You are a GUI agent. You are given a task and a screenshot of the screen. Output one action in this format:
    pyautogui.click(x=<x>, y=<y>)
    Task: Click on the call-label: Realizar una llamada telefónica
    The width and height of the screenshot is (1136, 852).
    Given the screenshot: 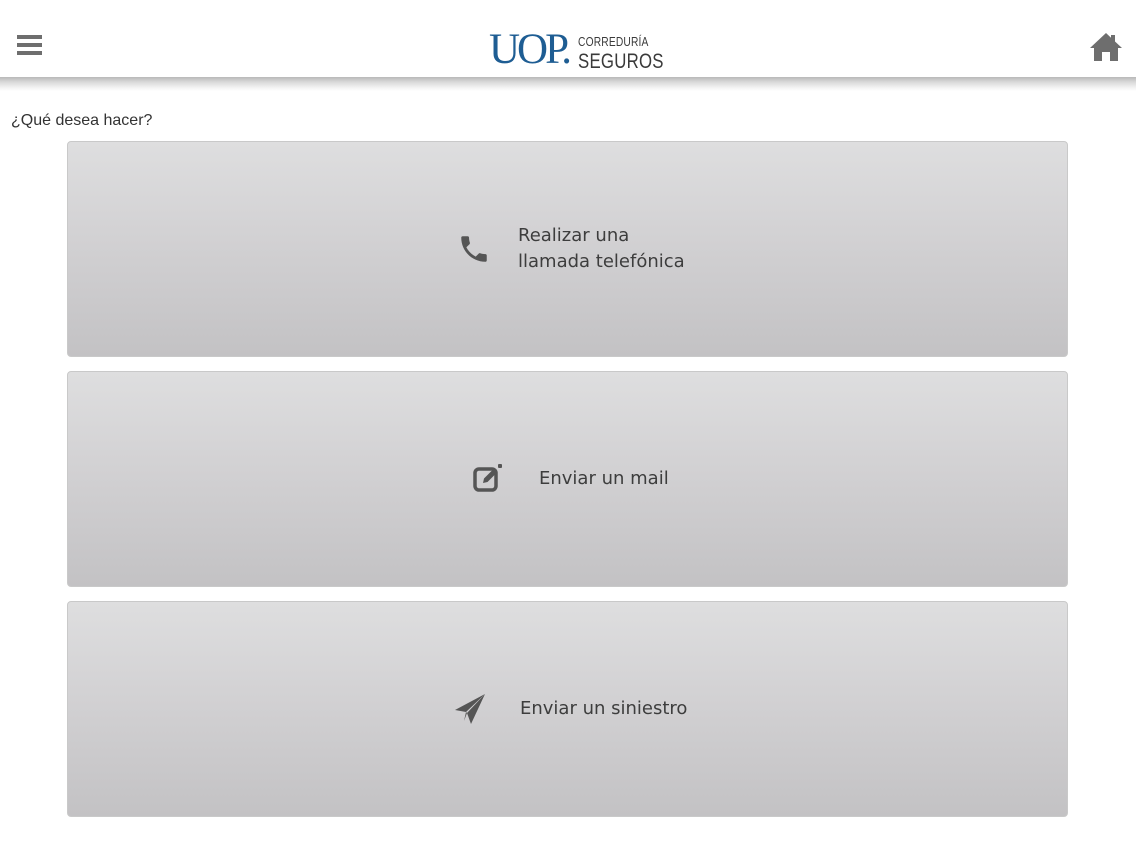 What is the action you would take?
    pyautogui.click(x=601, y=248)
    